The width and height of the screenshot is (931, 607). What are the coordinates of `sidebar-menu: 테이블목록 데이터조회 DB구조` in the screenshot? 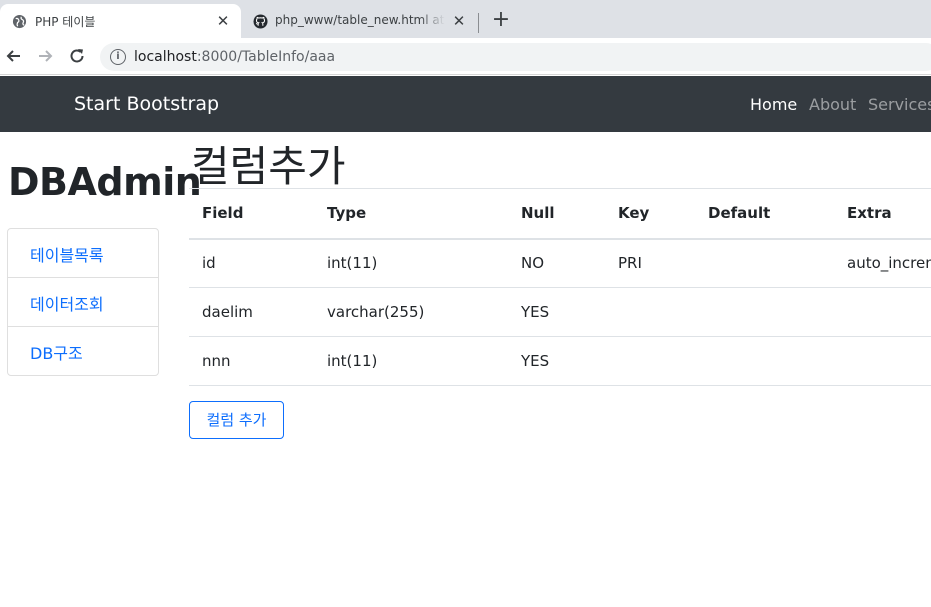 It's located at (83, 302).